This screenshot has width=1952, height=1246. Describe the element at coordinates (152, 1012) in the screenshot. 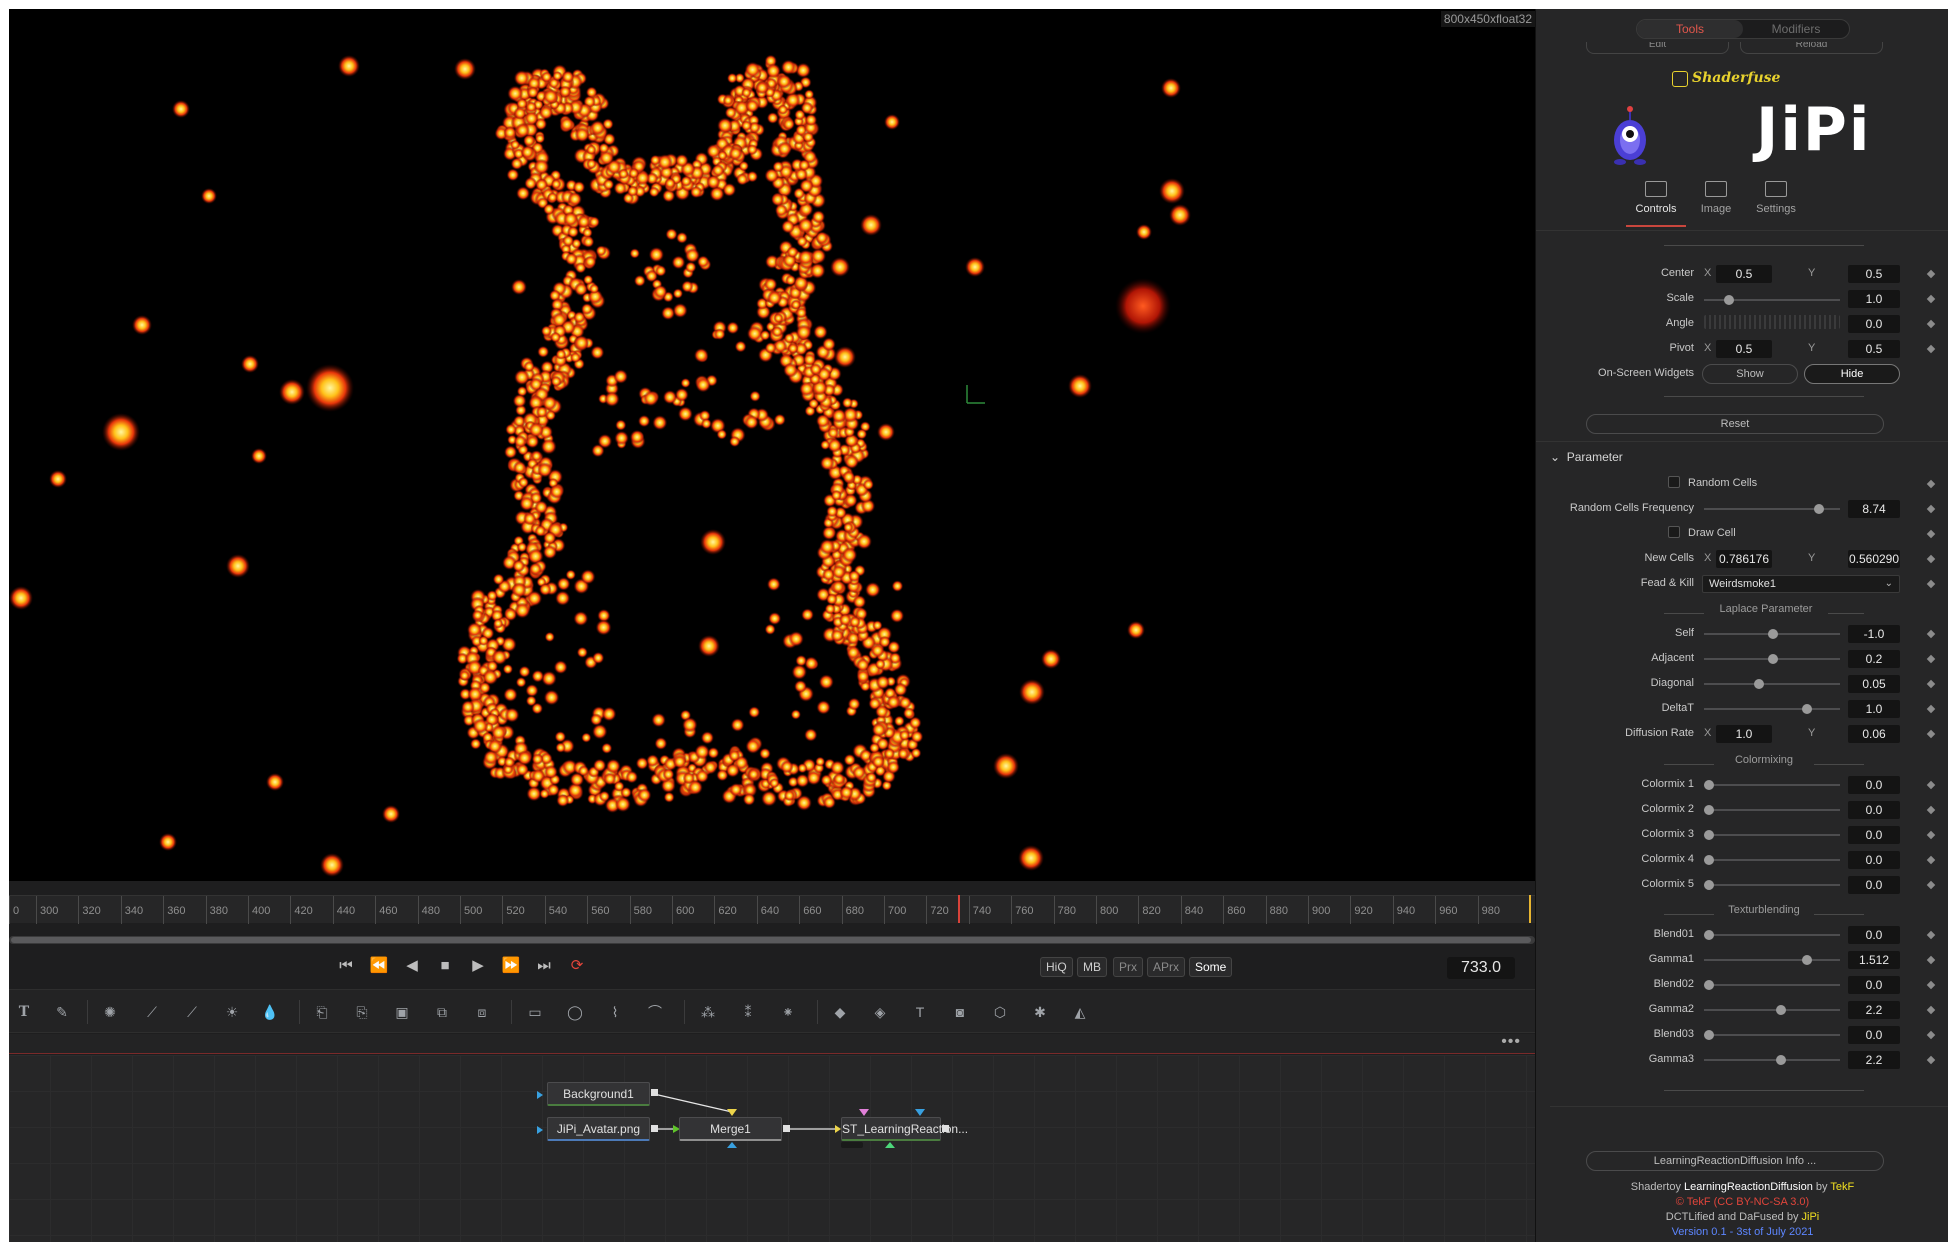

I see `color-curves-icon: ⟋` at that location.